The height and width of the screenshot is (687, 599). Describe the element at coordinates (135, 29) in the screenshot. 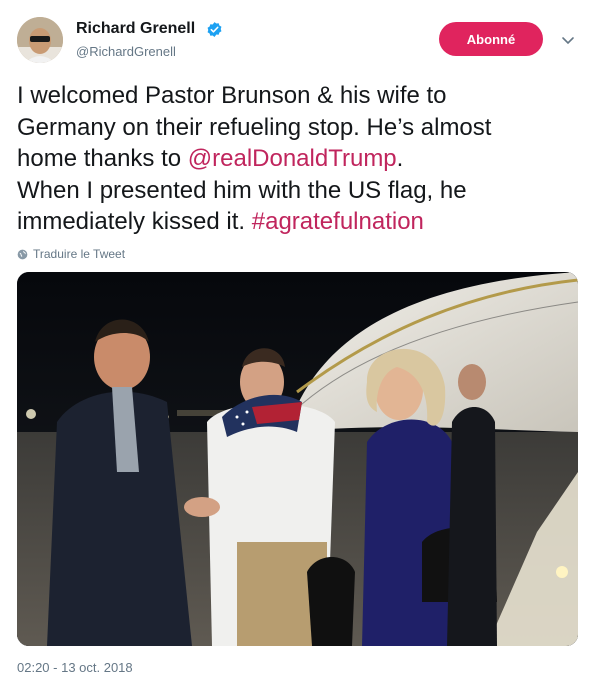

I see `author-name: Richard Grenell` at that location.